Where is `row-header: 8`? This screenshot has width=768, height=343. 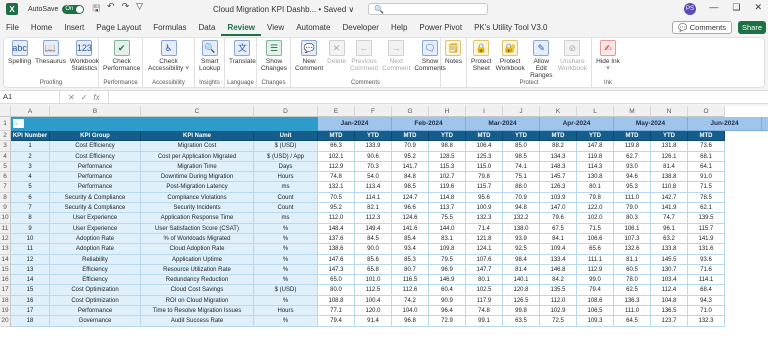
row-header: 8 is located at coordinates (5, 198).